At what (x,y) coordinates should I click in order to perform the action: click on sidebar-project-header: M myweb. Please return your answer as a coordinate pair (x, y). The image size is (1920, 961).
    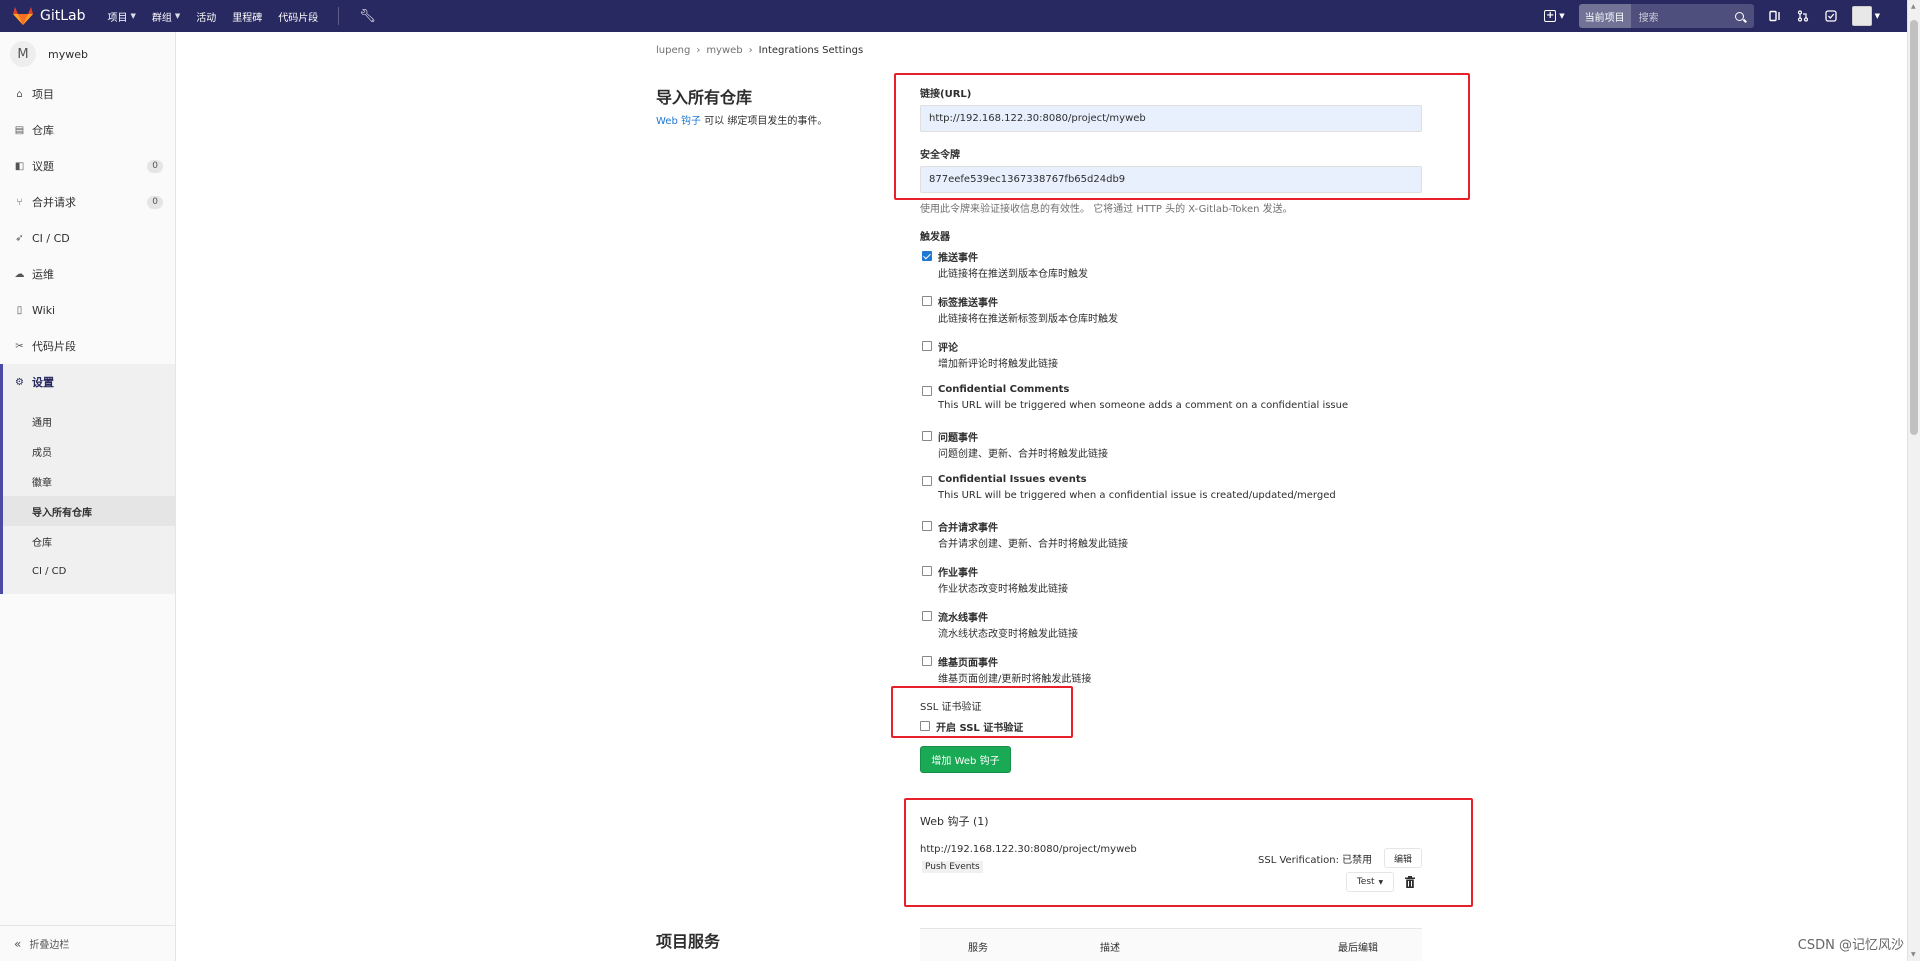
    Looking at the image, I should click on (87, 54).